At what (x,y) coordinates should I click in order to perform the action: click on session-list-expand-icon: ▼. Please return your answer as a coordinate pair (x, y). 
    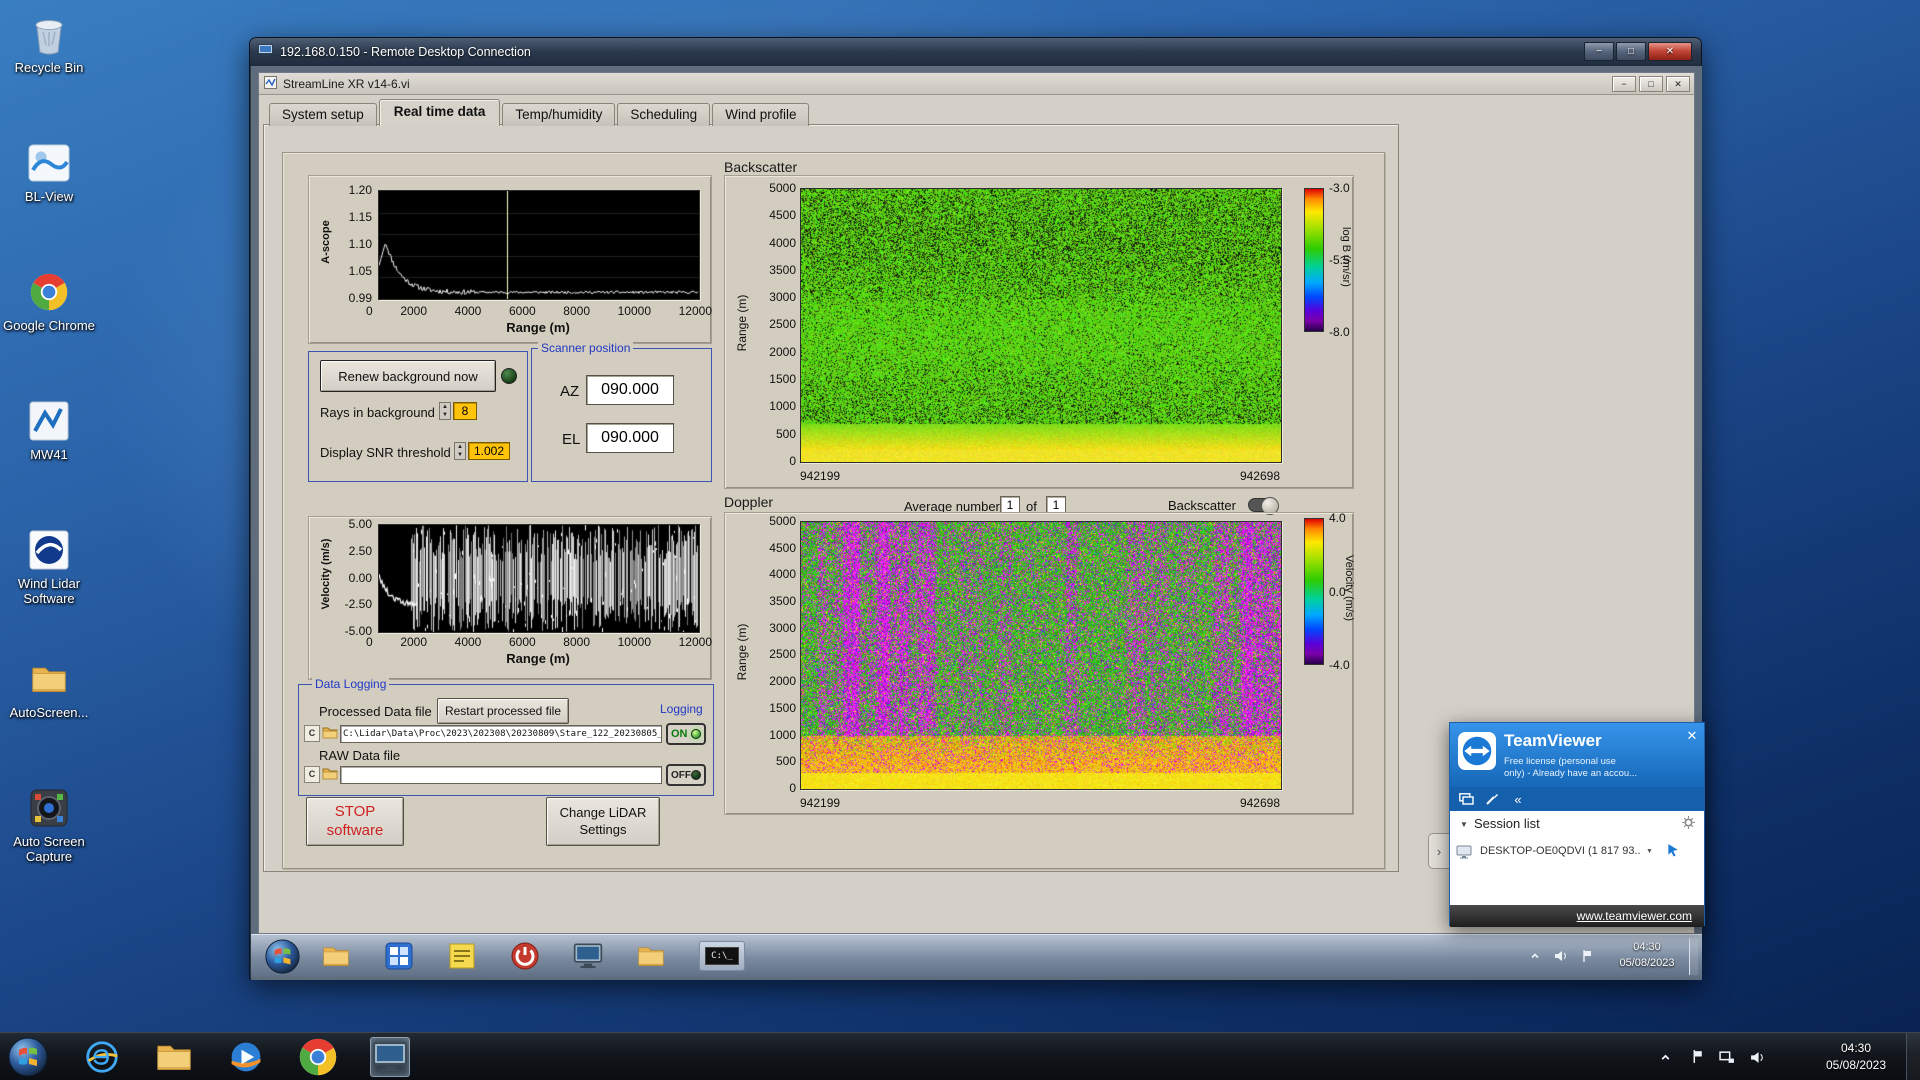
    Looking at the image, I should click on (1464, 824).